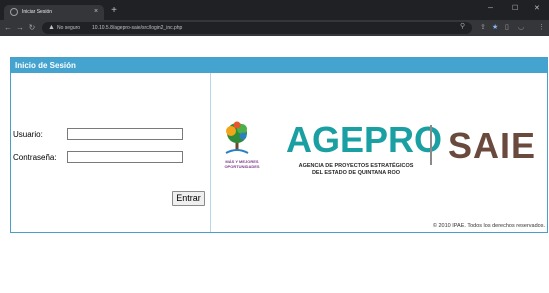 The width and height of the screenshot is (549, 293). What do you see at coordinates (96, 12) in the screenshot?
I see `close-tab-icon: ×` at bounding box center [96, 12].